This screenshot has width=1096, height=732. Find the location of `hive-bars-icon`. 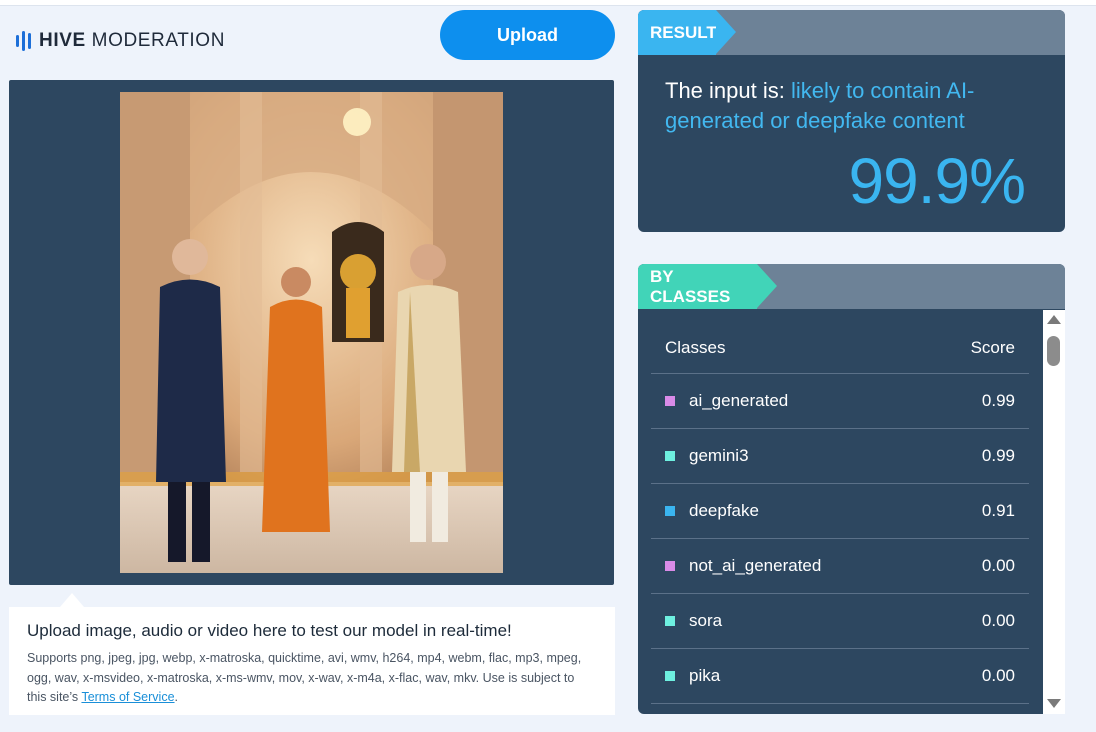

hive-bars-icon is located at coordinates (23, 41).